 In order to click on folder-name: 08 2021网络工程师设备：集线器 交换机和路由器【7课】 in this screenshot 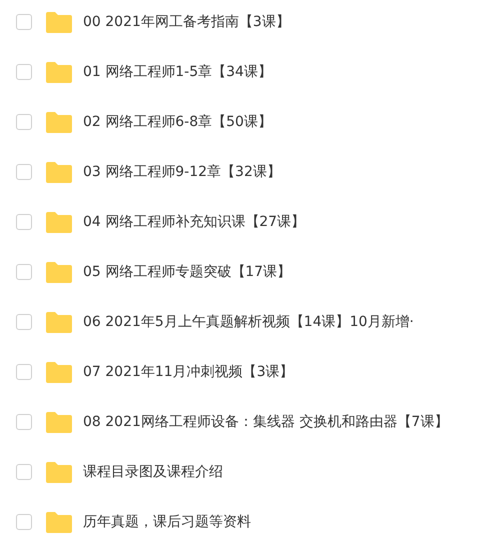, I will do `click(265, 422)`.